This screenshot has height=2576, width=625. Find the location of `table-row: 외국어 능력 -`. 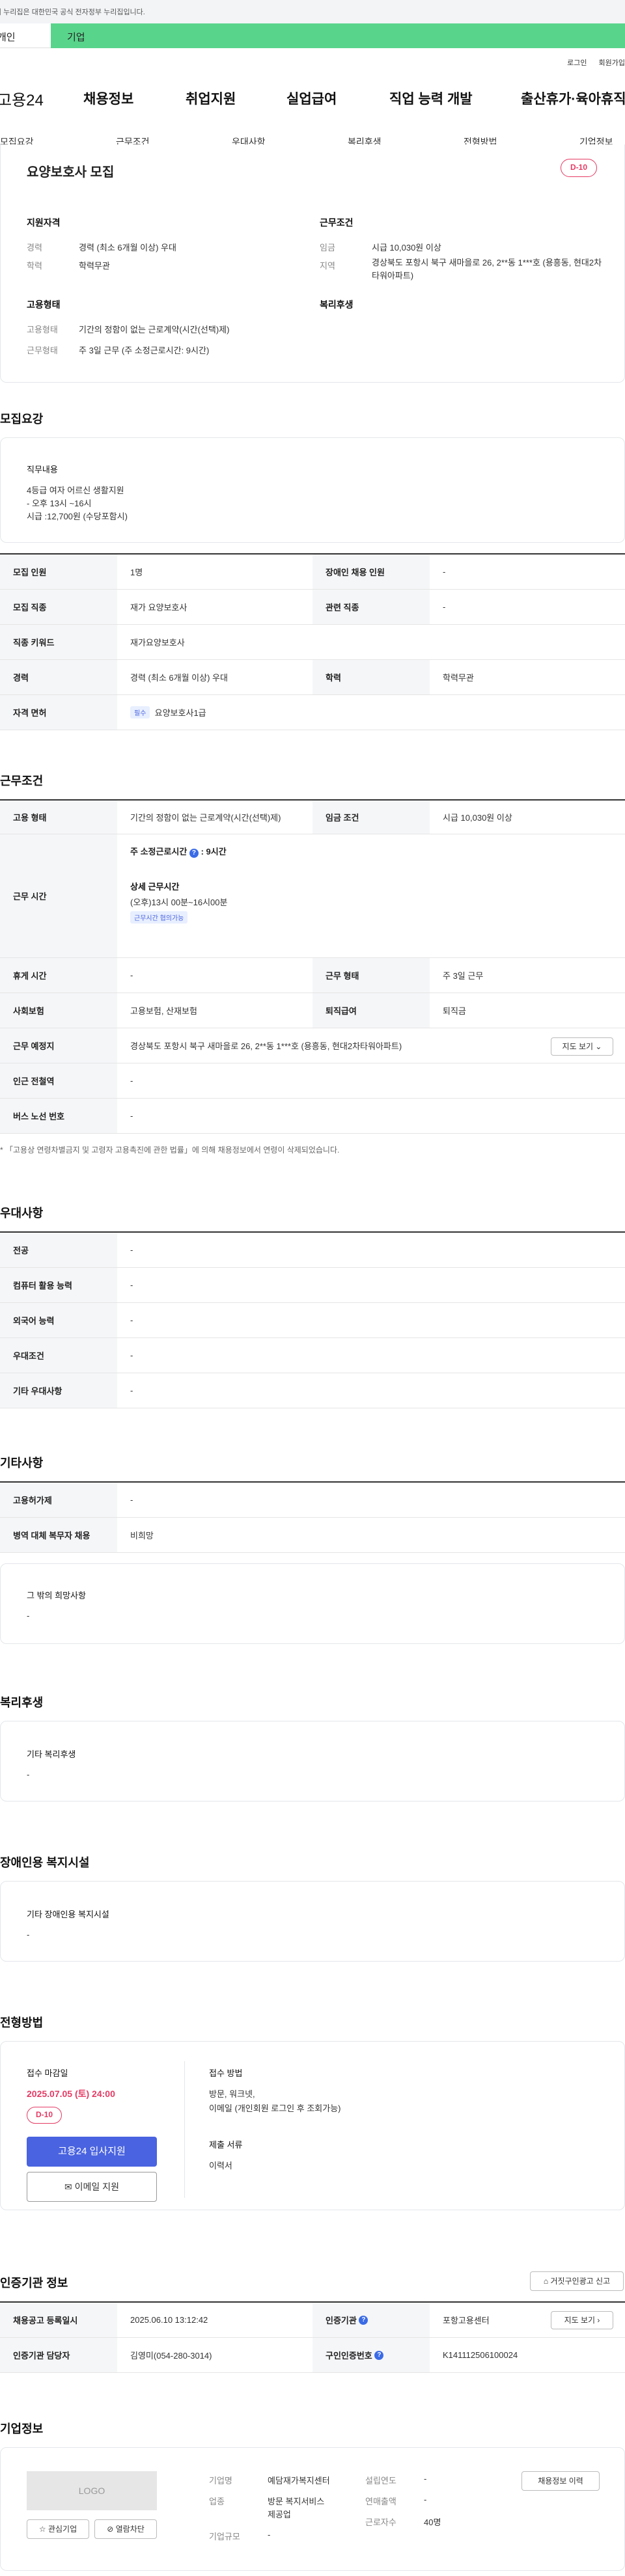

table-row: 외국어 능력 - is located at coordinates (312, 1321).